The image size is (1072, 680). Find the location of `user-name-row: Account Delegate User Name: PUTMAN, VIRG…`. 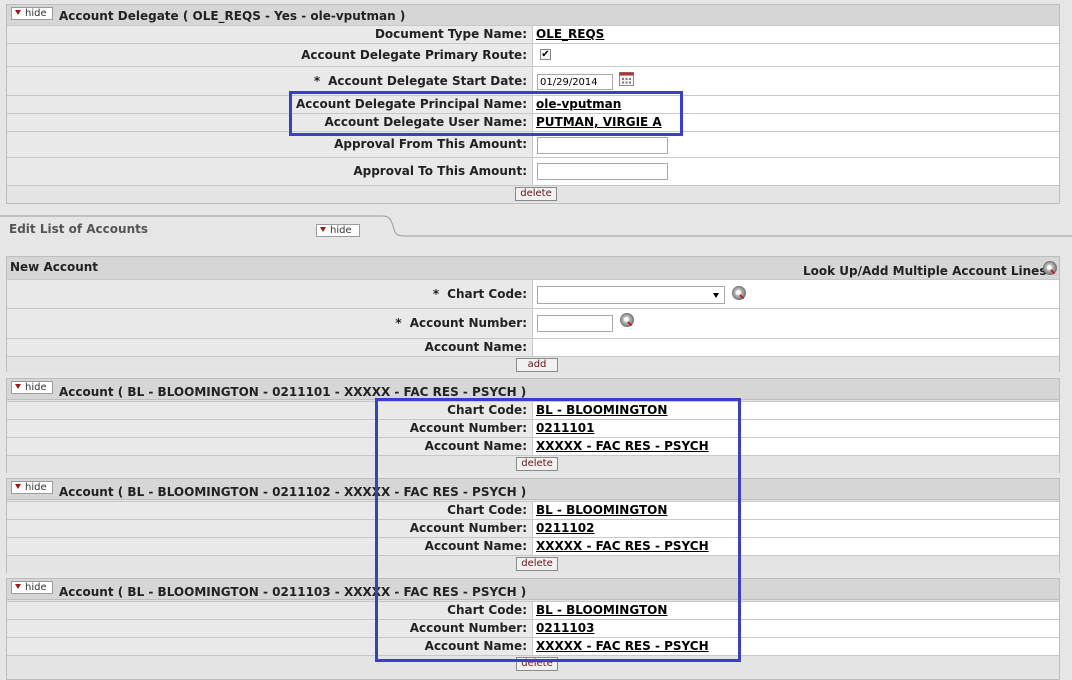

user-name-row: Account Delegate User Name: PUTMAN, VIRG… is located at coordinates (533, 122).